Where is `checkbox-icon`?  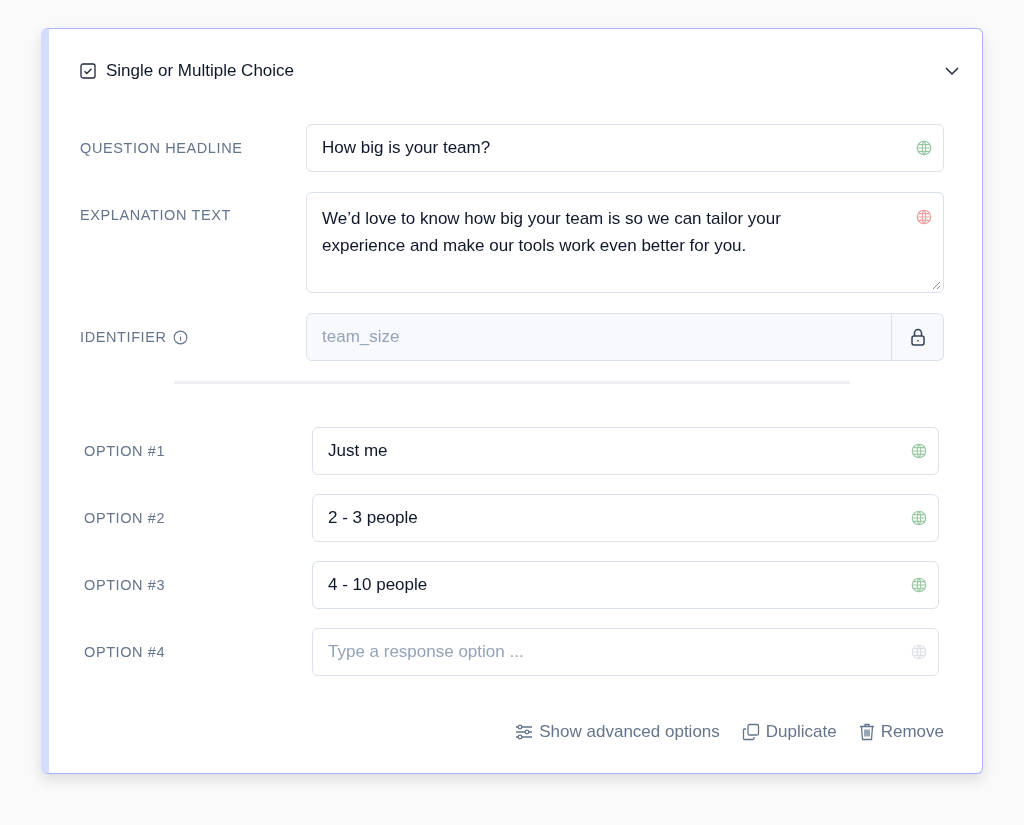 checkbox-icon is located at coordinates (88, 71).